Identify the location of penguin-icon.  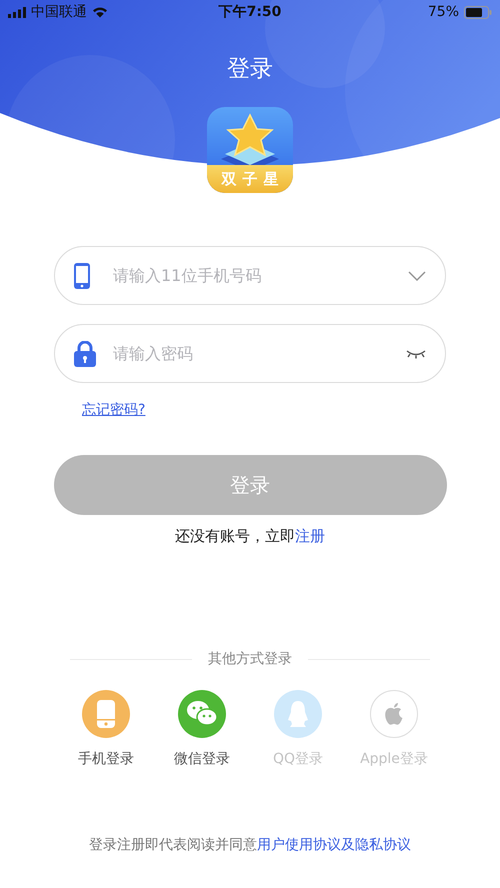
(298, 714).